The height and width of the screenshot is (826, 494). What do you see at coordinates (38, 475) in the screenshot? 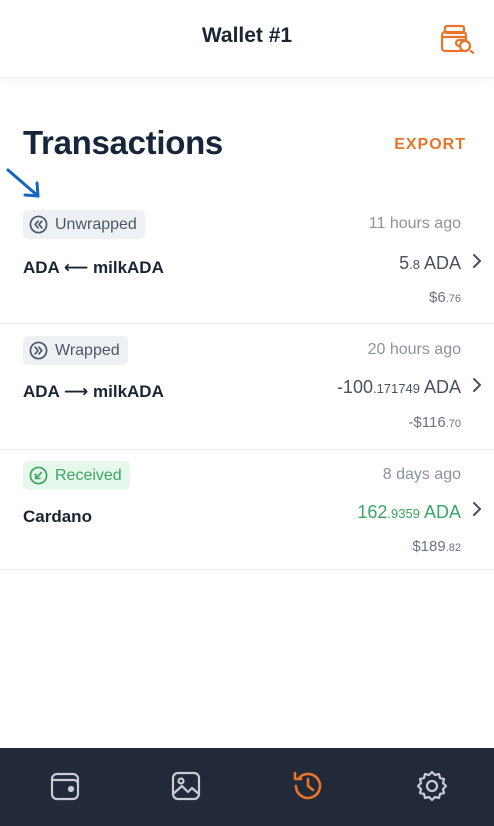
I see `arrow-down-left-circle-icon` at bounding box center [38, 475].